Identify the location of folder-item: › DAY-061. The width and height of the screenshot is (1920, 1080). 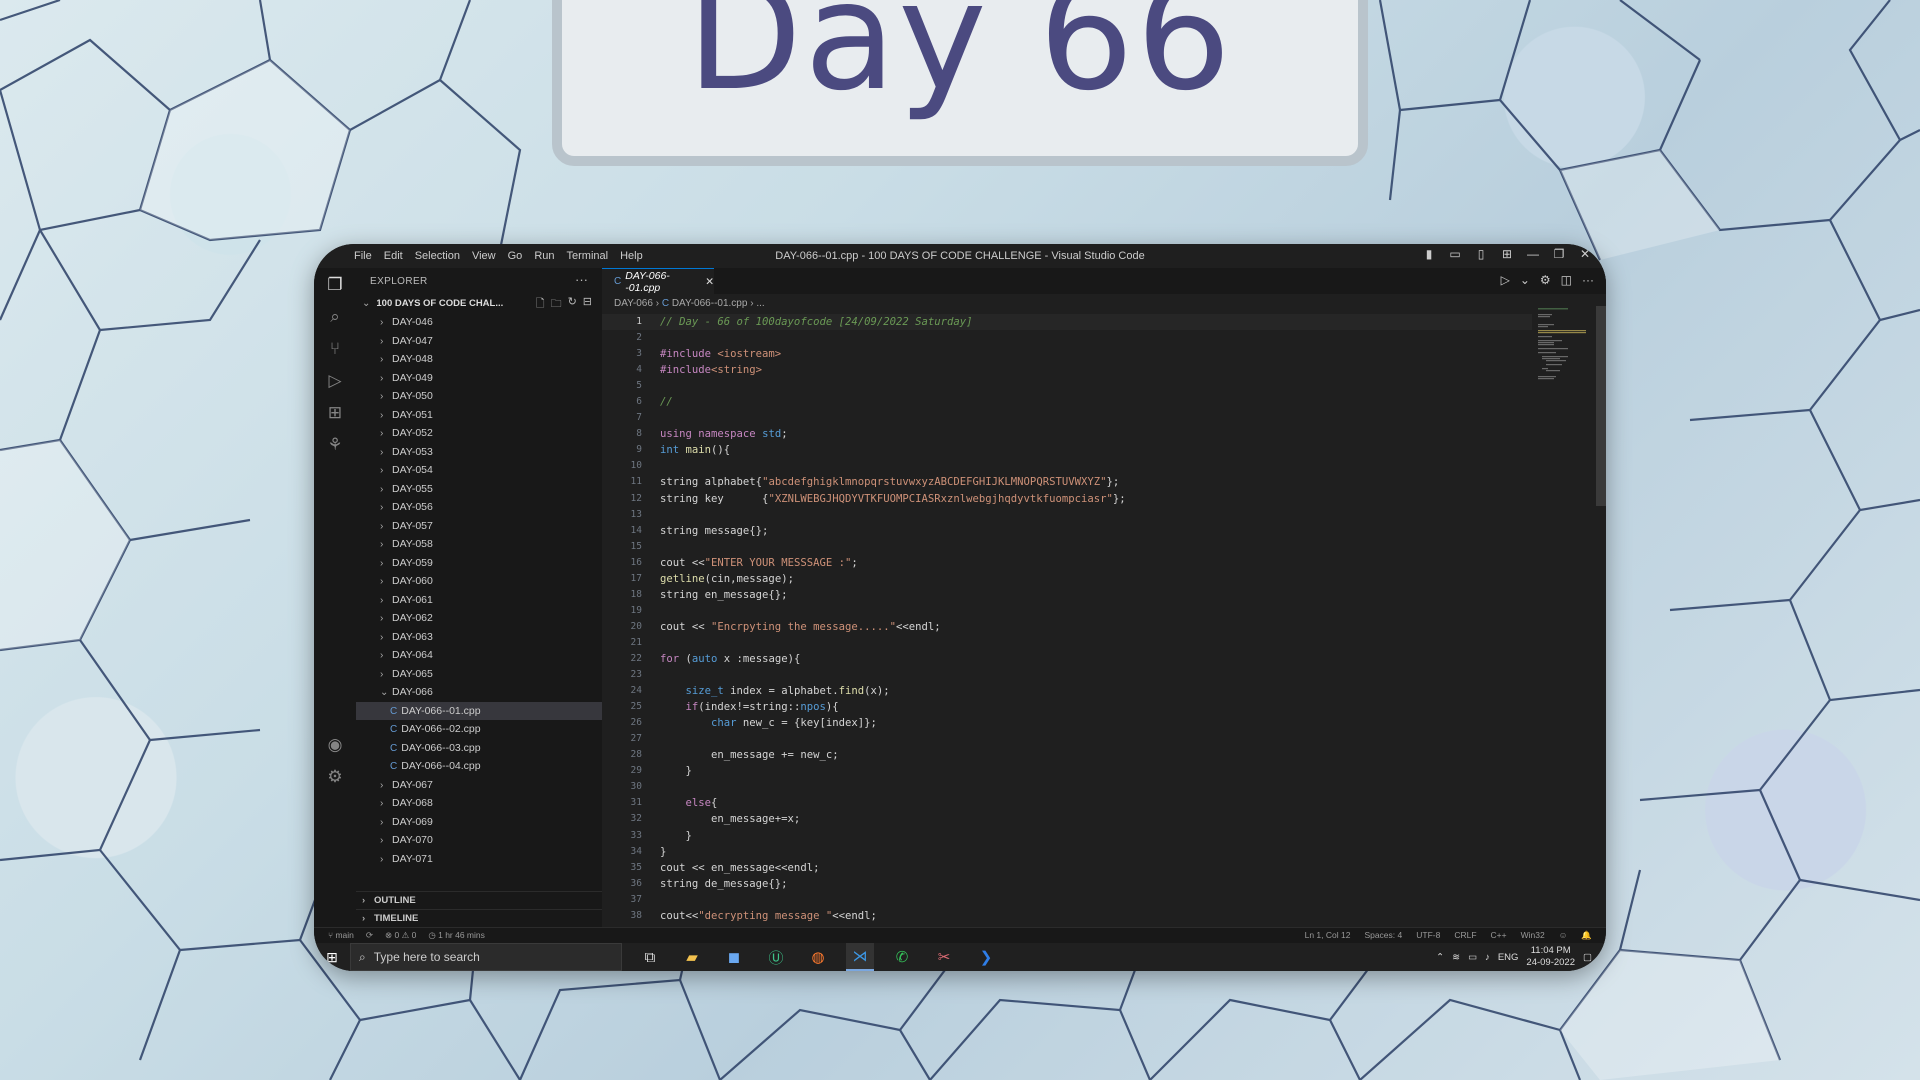
(479, 600).